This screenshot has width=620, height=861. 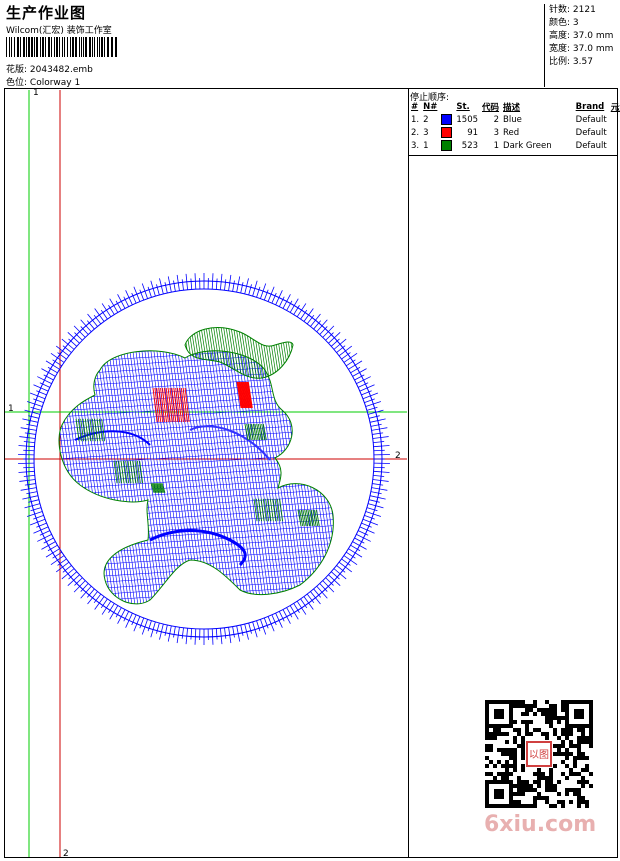 I want to click on qr-code: 以图, so click(x=539, y=754).